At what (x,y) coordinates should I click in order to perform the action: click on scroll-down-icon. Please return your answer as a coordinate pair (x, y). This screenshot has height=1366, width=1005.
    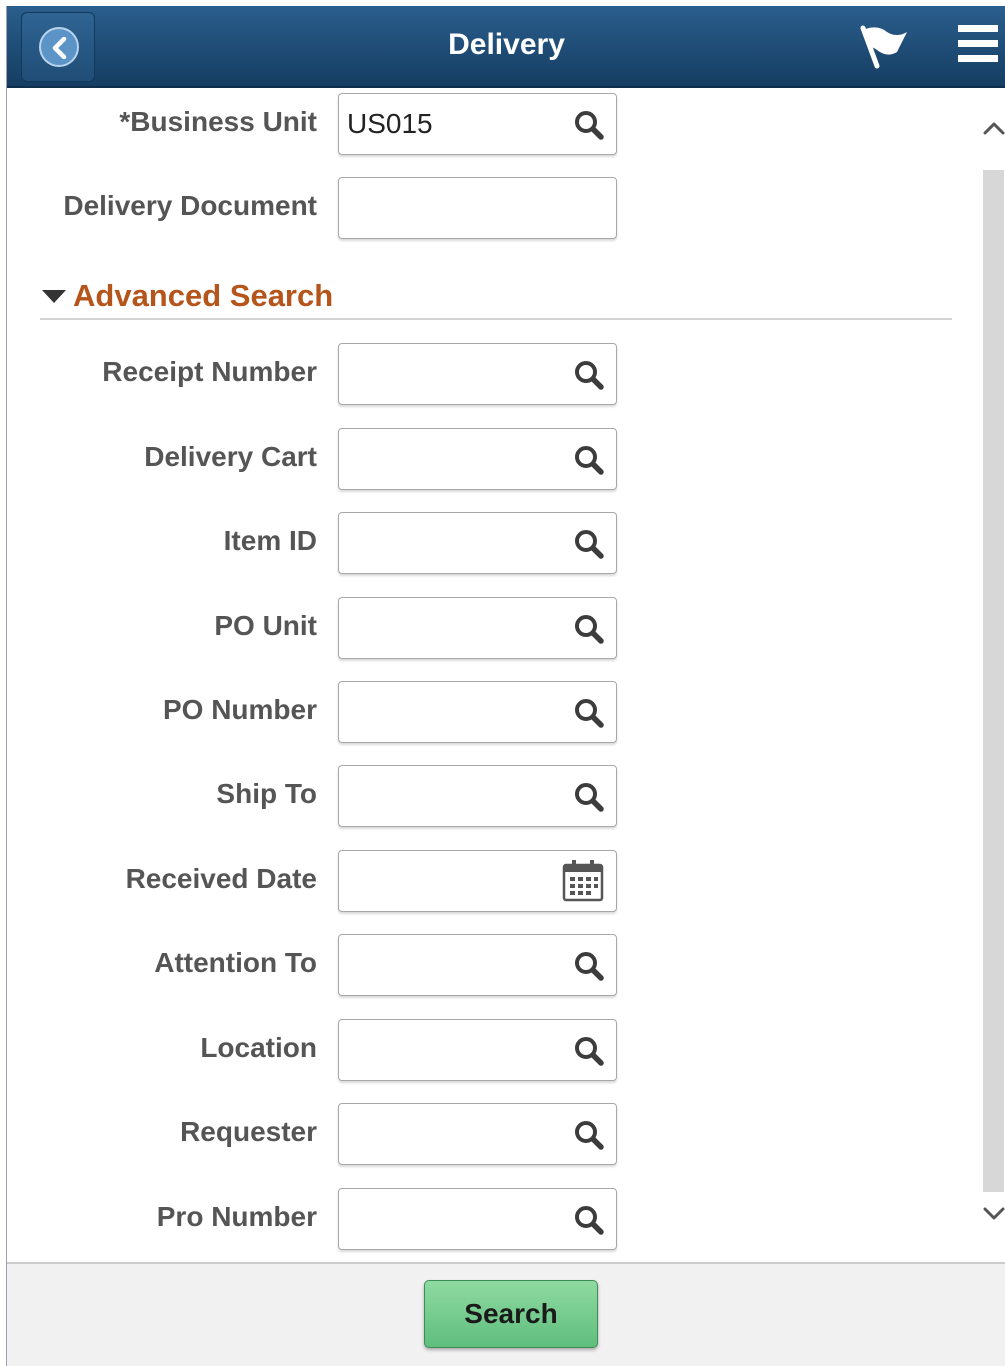
    Looking at the image, I should click on (994, 1214).